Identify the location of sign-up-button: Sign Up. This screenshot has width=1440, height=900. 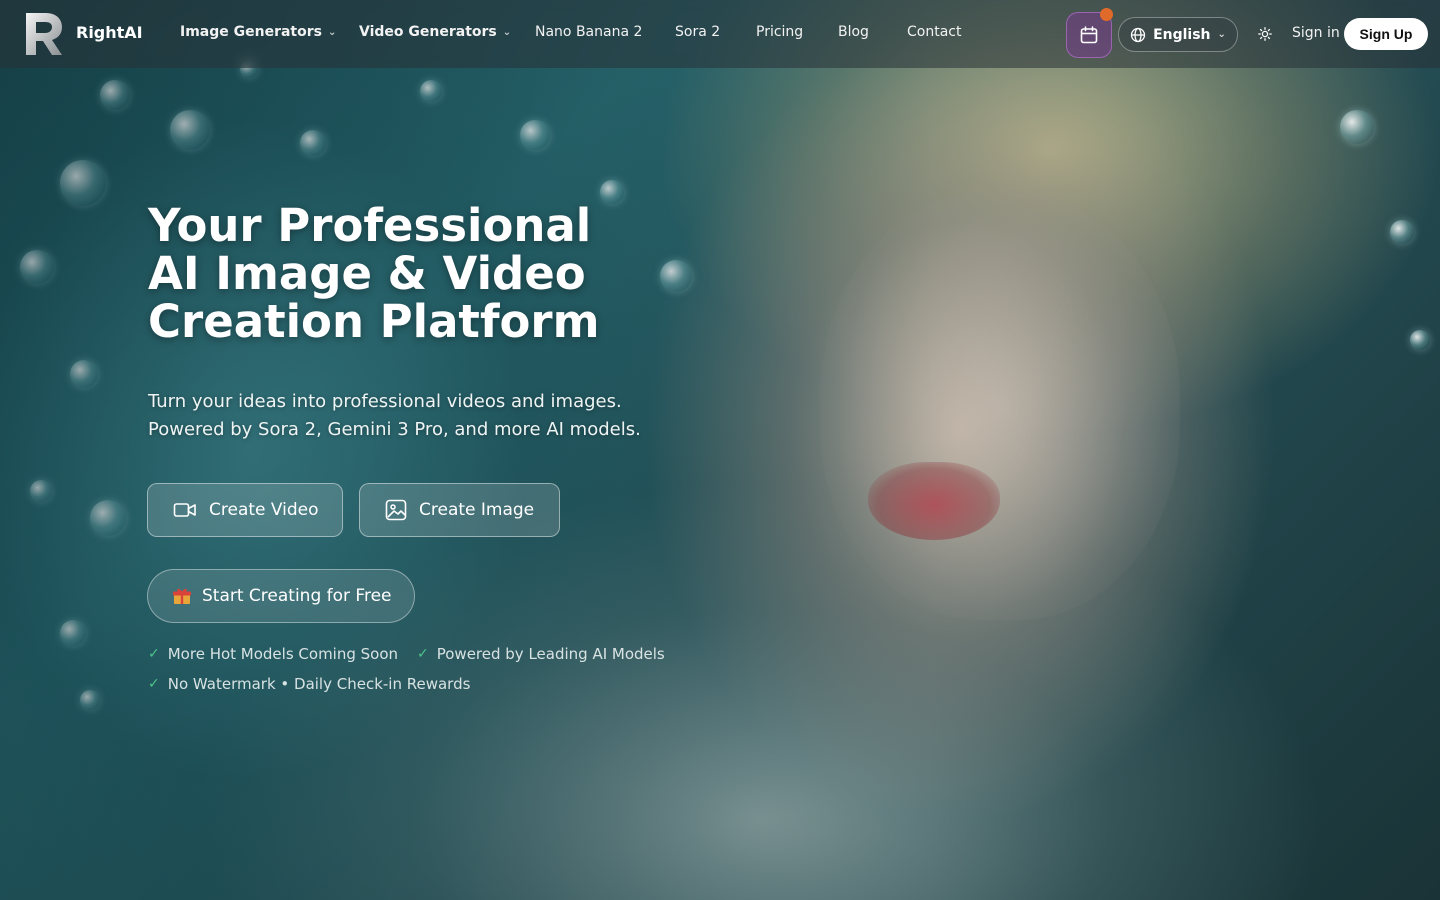
(1386, 34).